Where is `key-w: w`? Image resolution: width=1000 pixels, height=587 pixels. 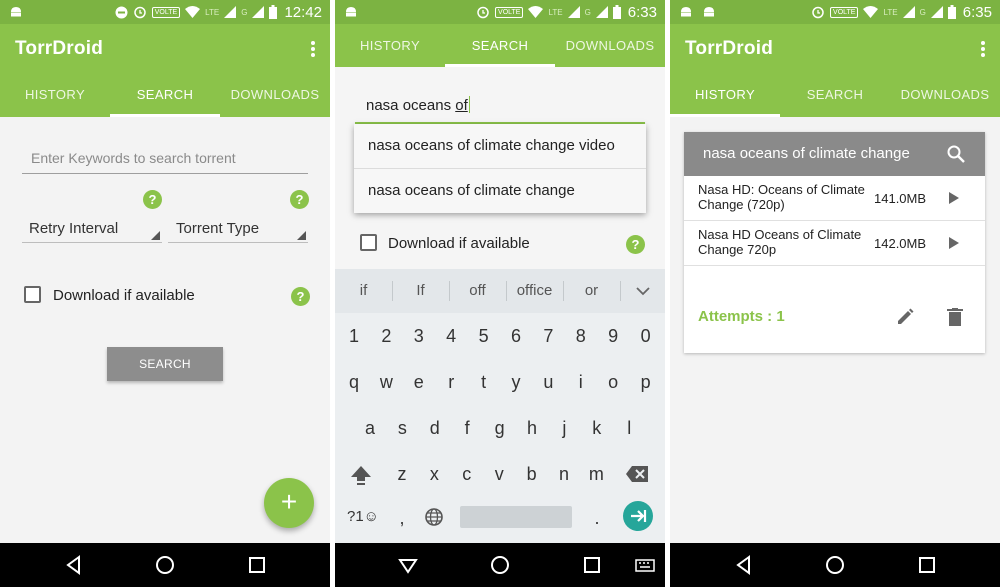
key-w: w is located at coordinates (386, 382).